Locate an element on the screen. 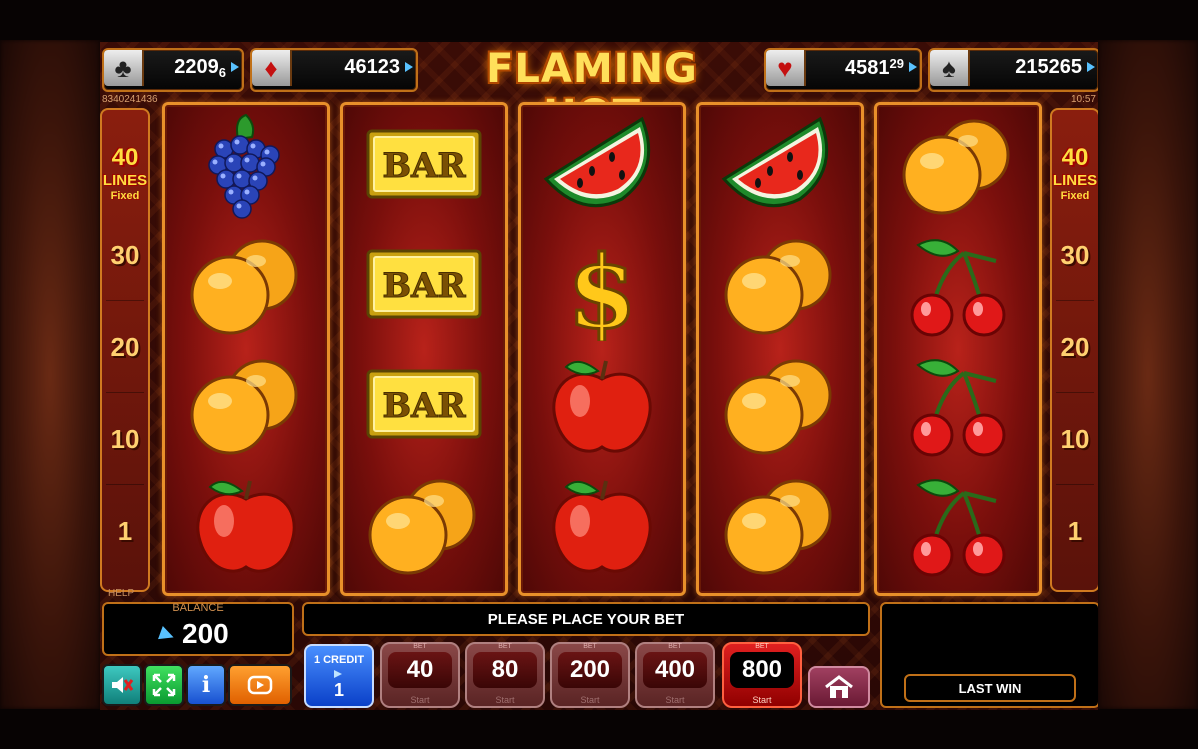  bet-button-80: BET 80 Start is located at coordinates (505, 675).